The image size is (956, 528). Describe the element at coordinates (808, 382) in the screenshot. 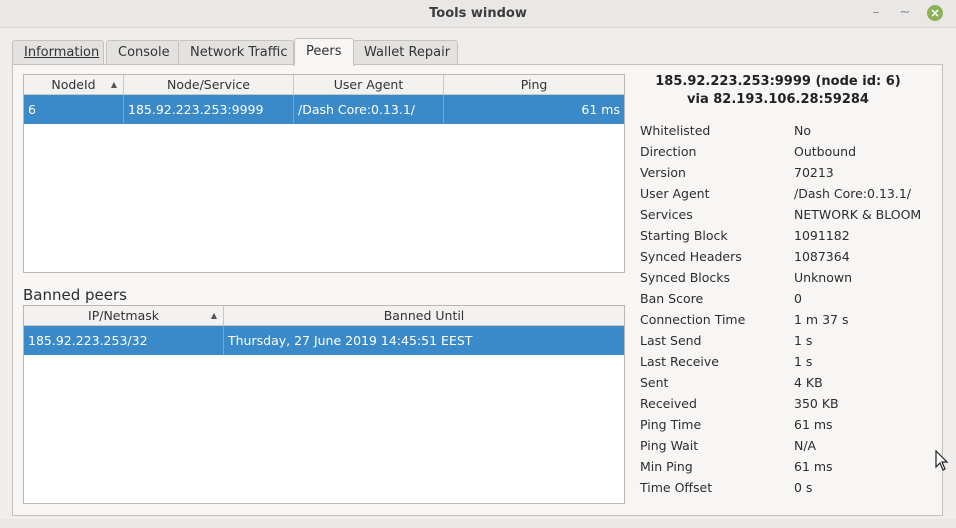

I see `property-value: 4 KB` at that location.